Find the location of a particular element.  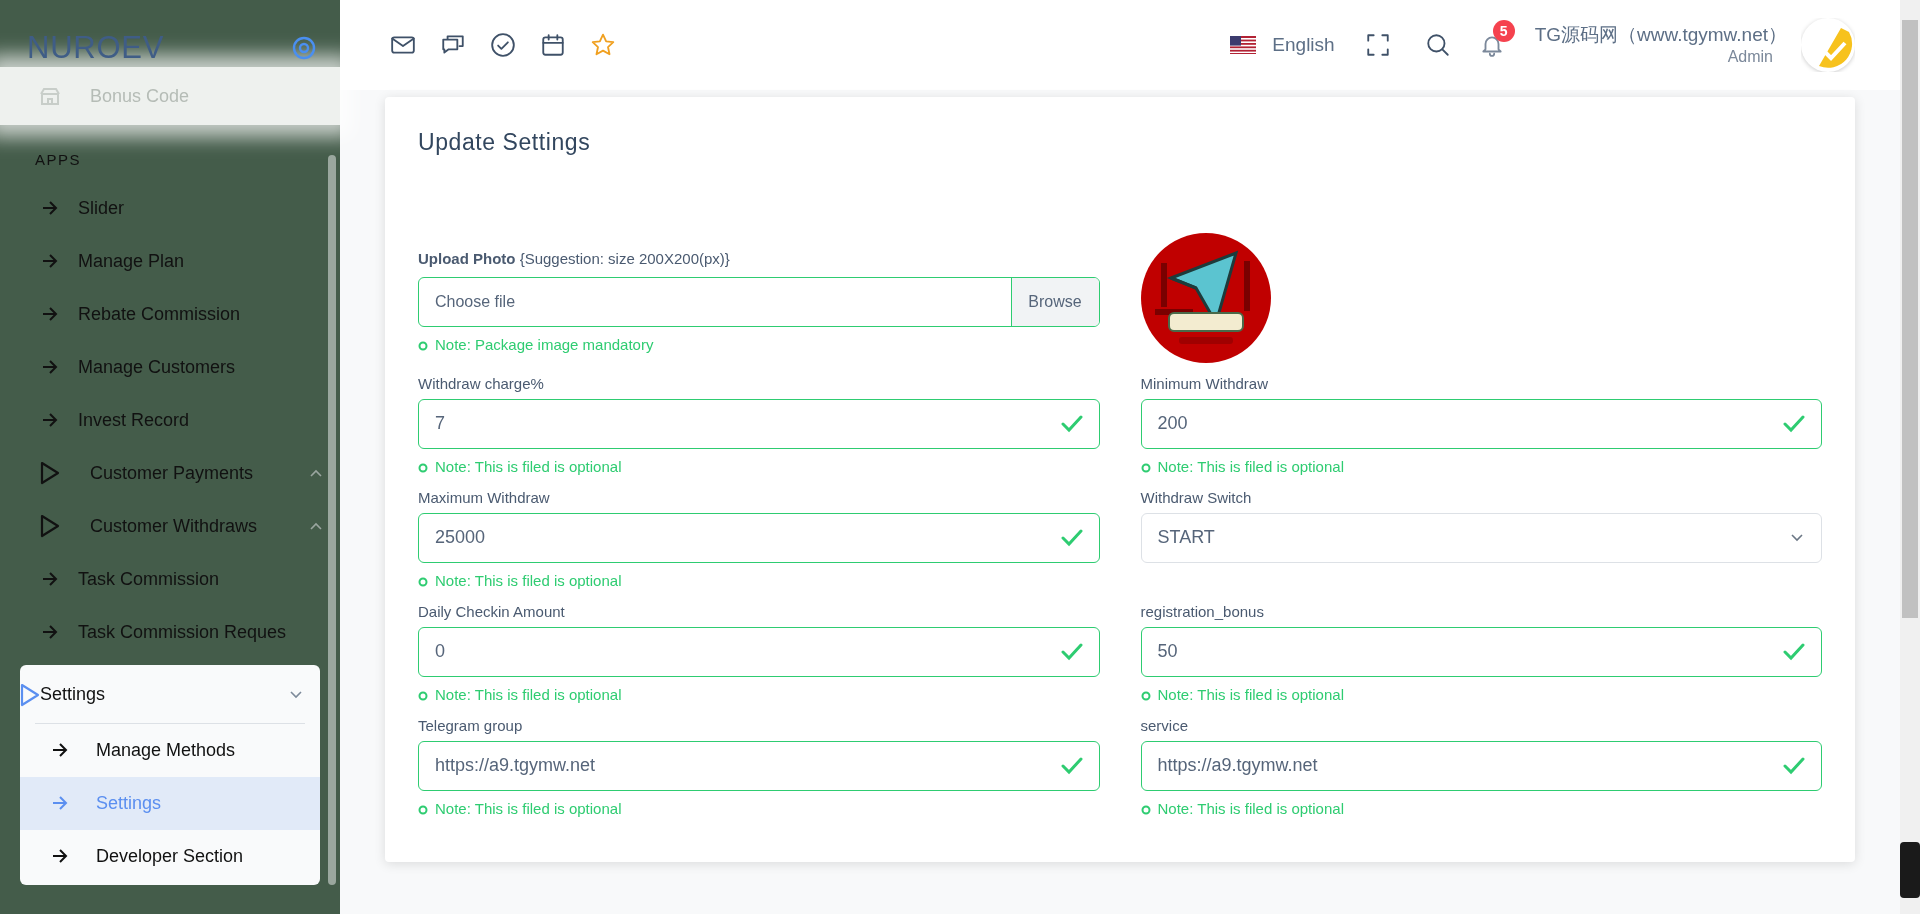

text-input: 200 is located at coordinates (1481, 423).